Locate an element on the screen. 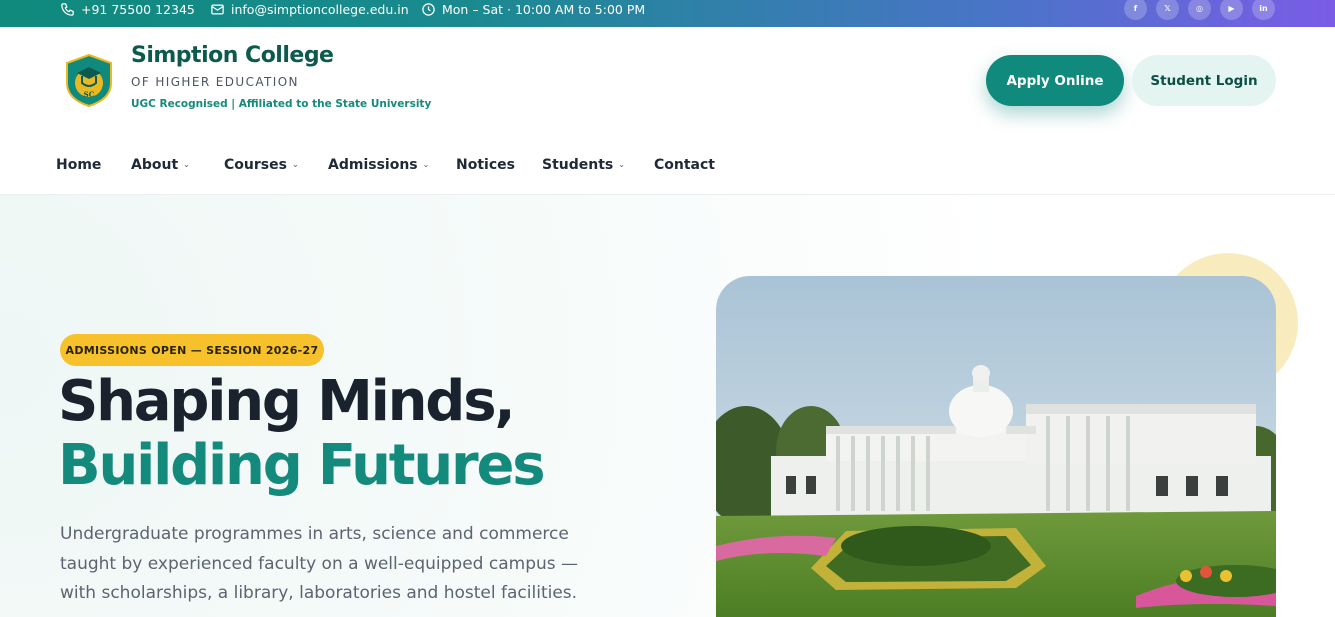 Image resolution: width=1335 pixels, height=617 pixels. phone-number: +91 75500 12345 is located at coordinates (138, 9).